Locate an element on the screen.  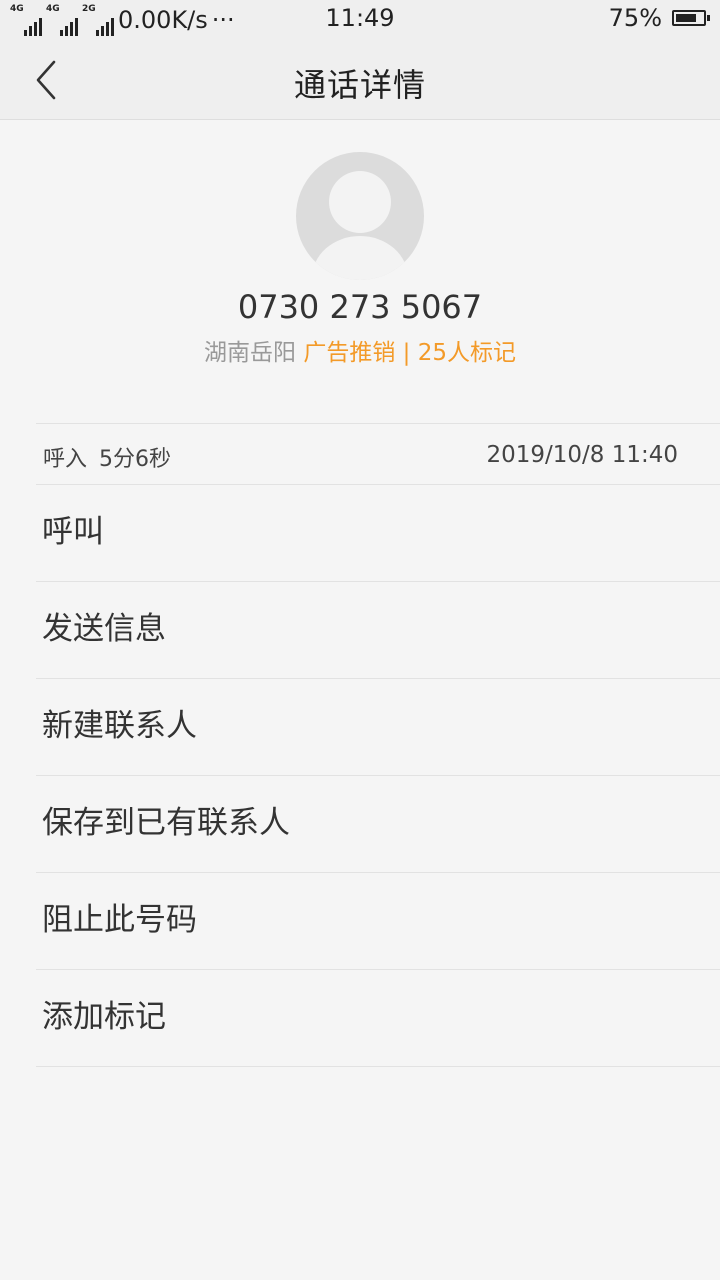
call-duration: 5分6秒 is located at coordinates (135, 459).